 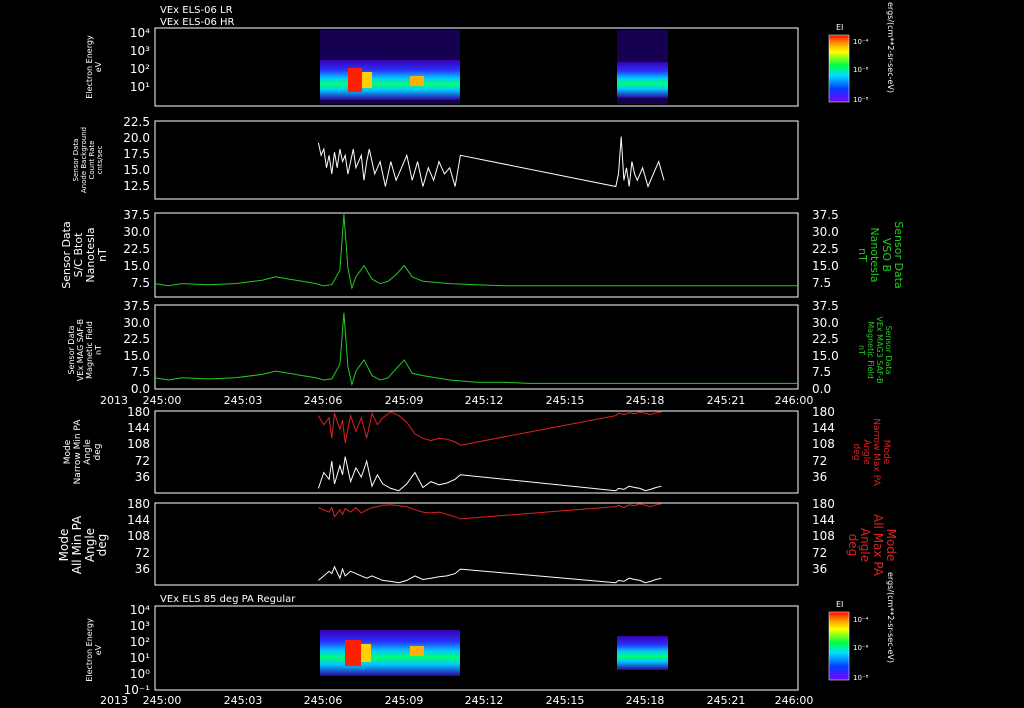 I want to click on spec-bottom-ytick-2: 10², so click(x=140, y=642).